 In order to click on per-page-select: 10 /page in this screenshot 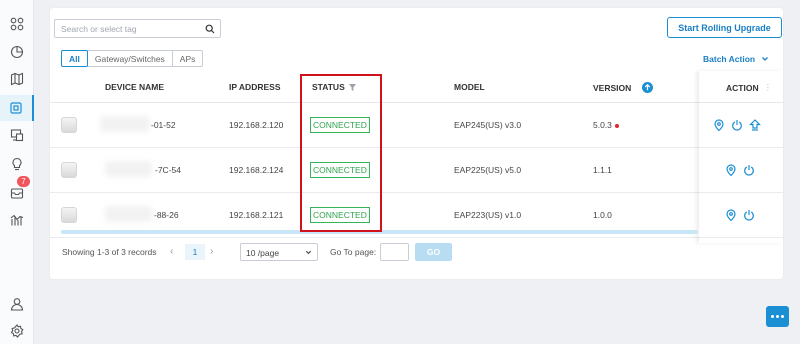, I will do `click(279, 252)`.